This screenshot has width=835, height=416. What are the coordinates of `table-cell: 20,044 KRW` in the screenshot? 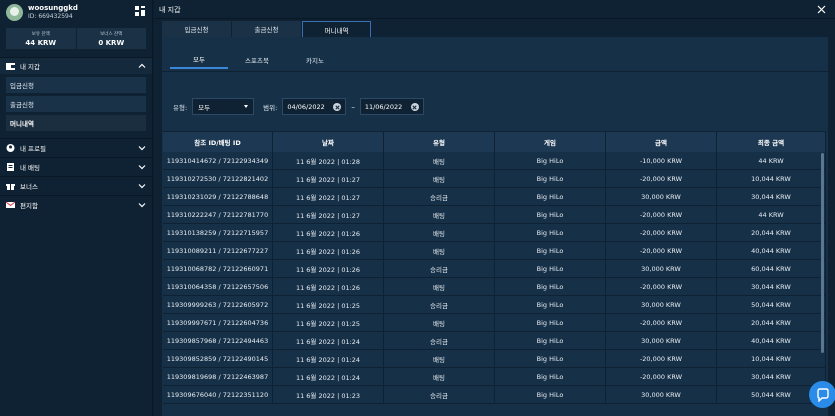 It's located at (771, 322).